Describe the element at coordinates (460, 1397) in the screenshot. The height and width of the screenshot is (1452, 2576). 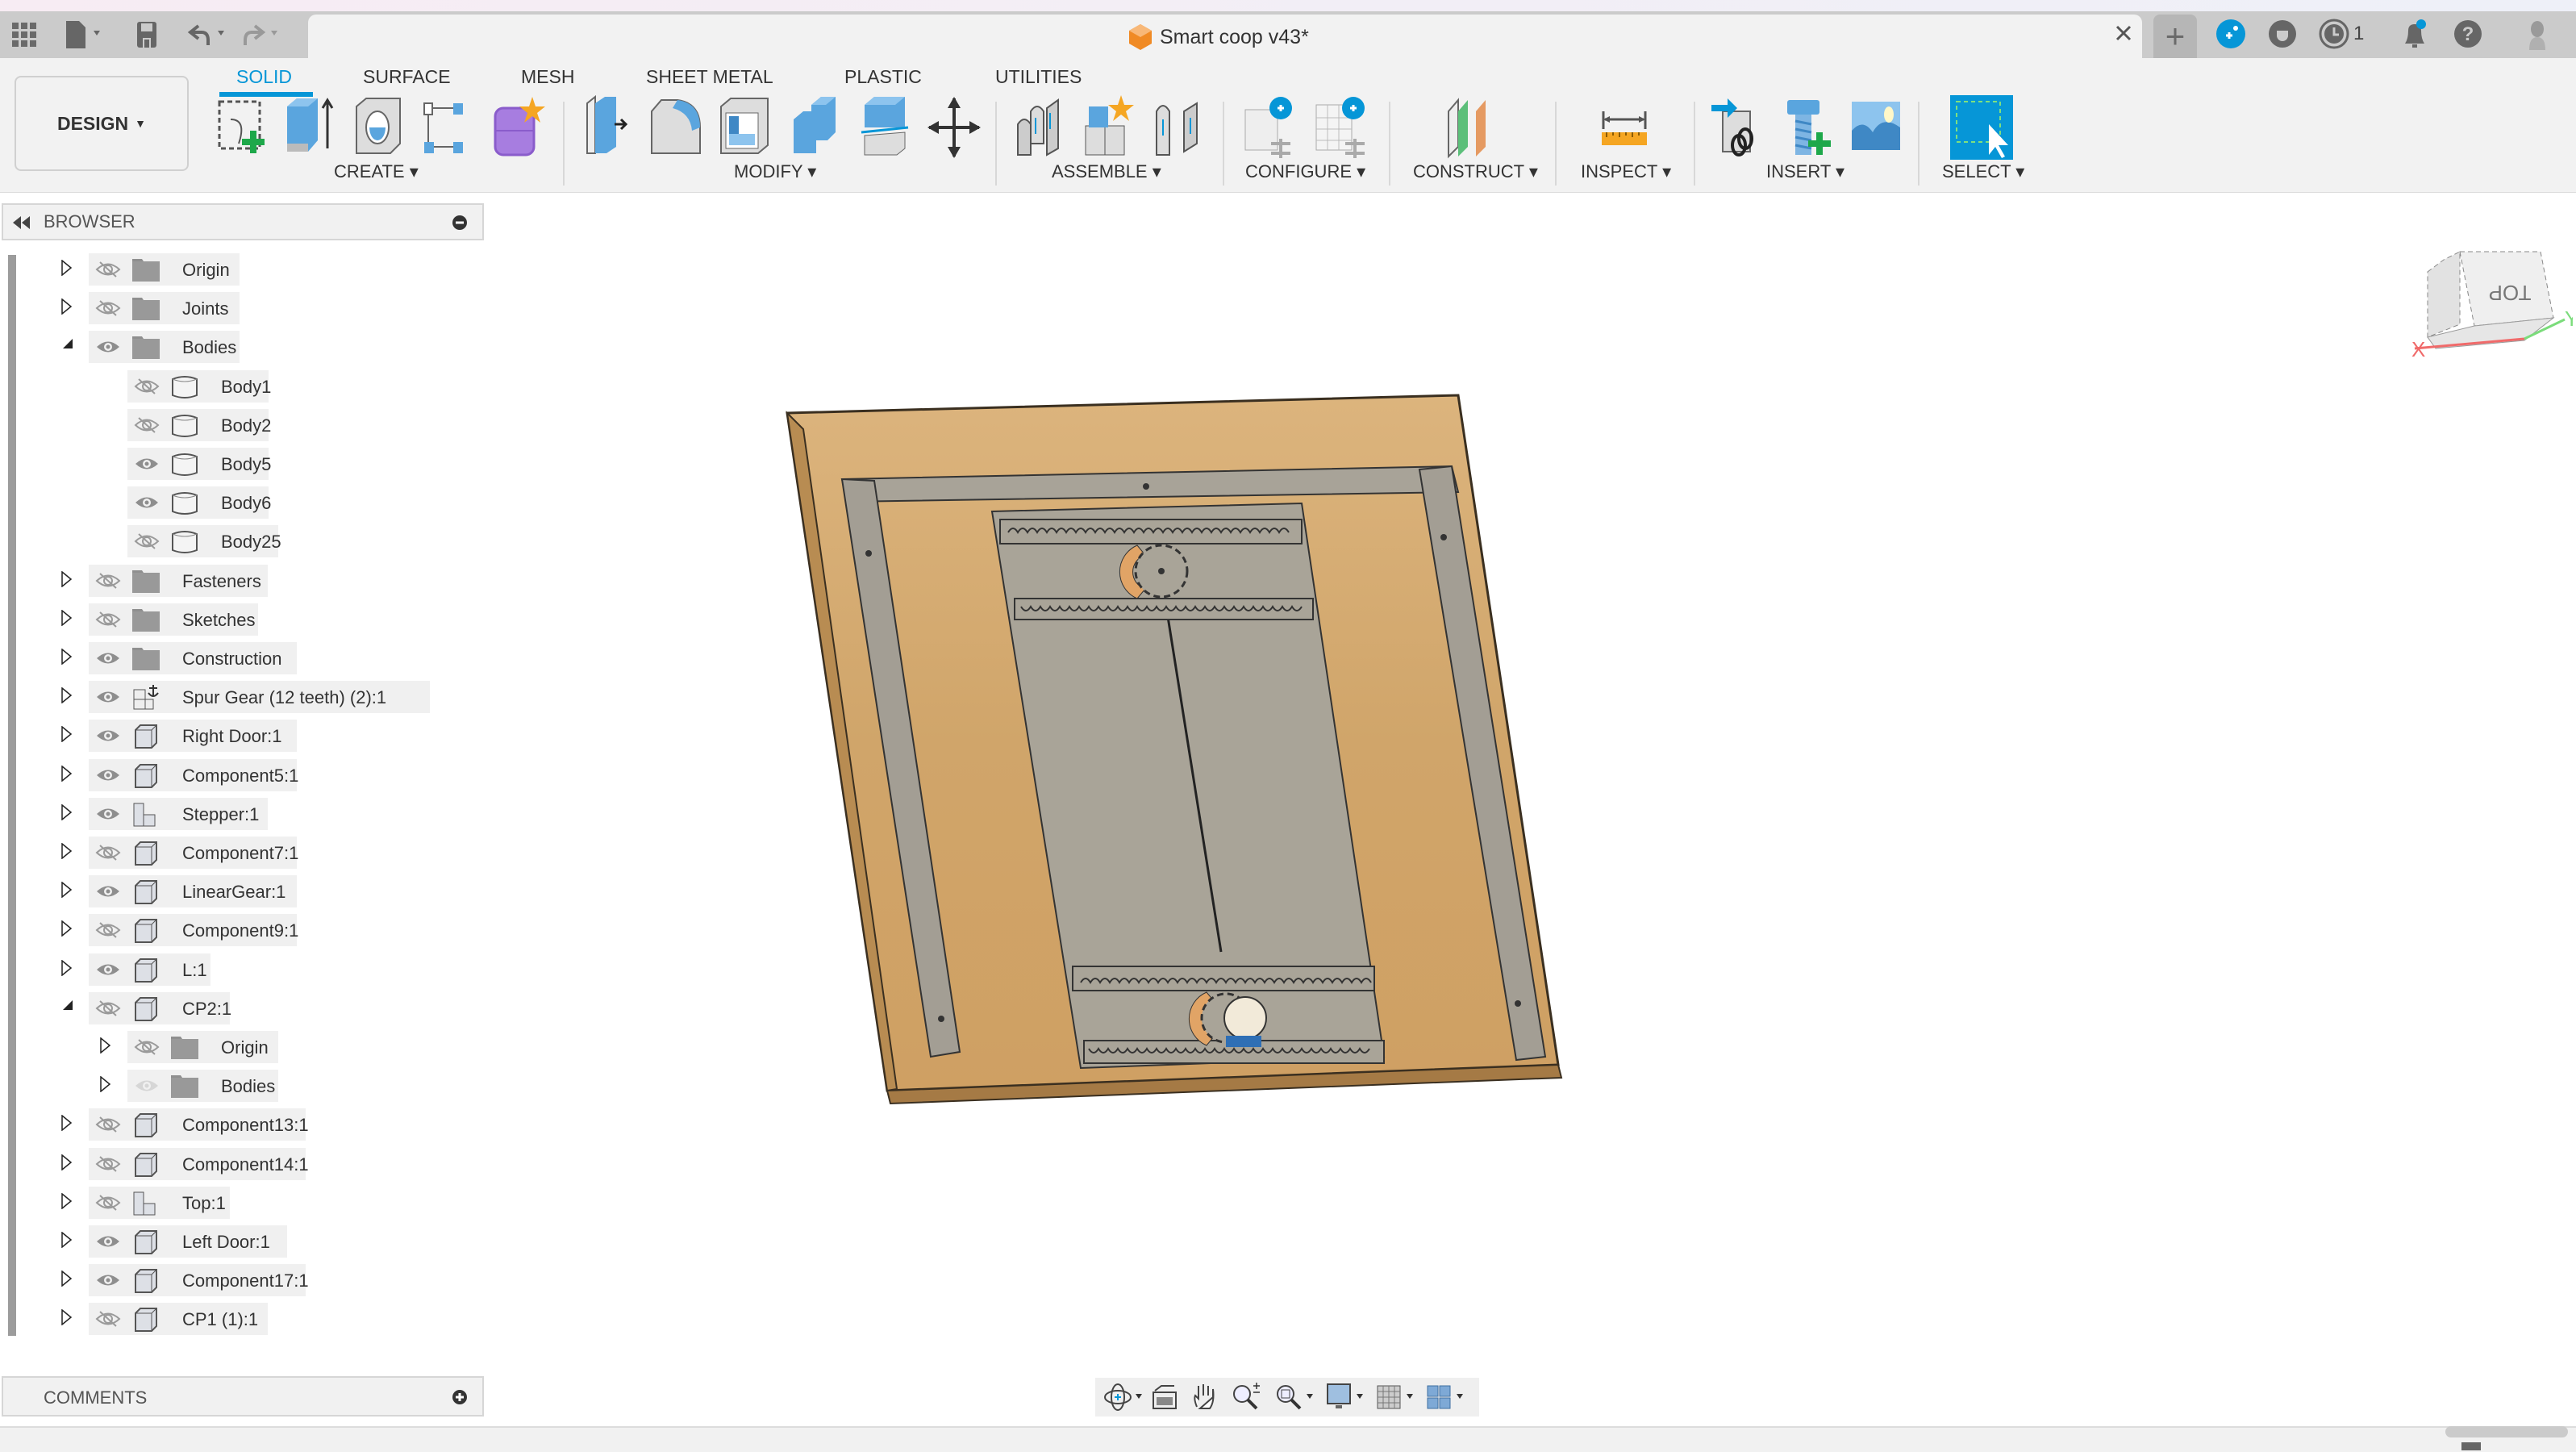
I see `add-comment-icon` at that location.